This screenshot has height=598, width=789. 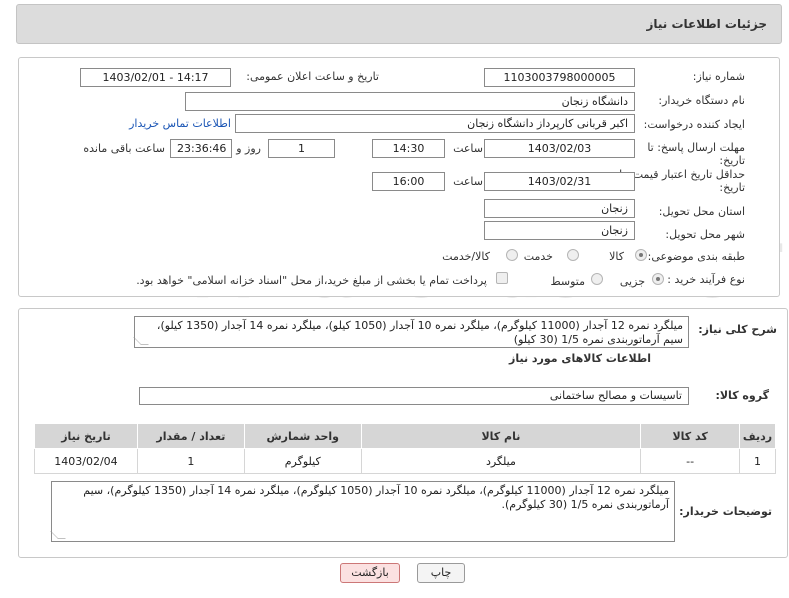 I want to click on table-row: 1 -- میلگرد کیلوگرم 1 1403/02/04, so click(x=405, y=461).